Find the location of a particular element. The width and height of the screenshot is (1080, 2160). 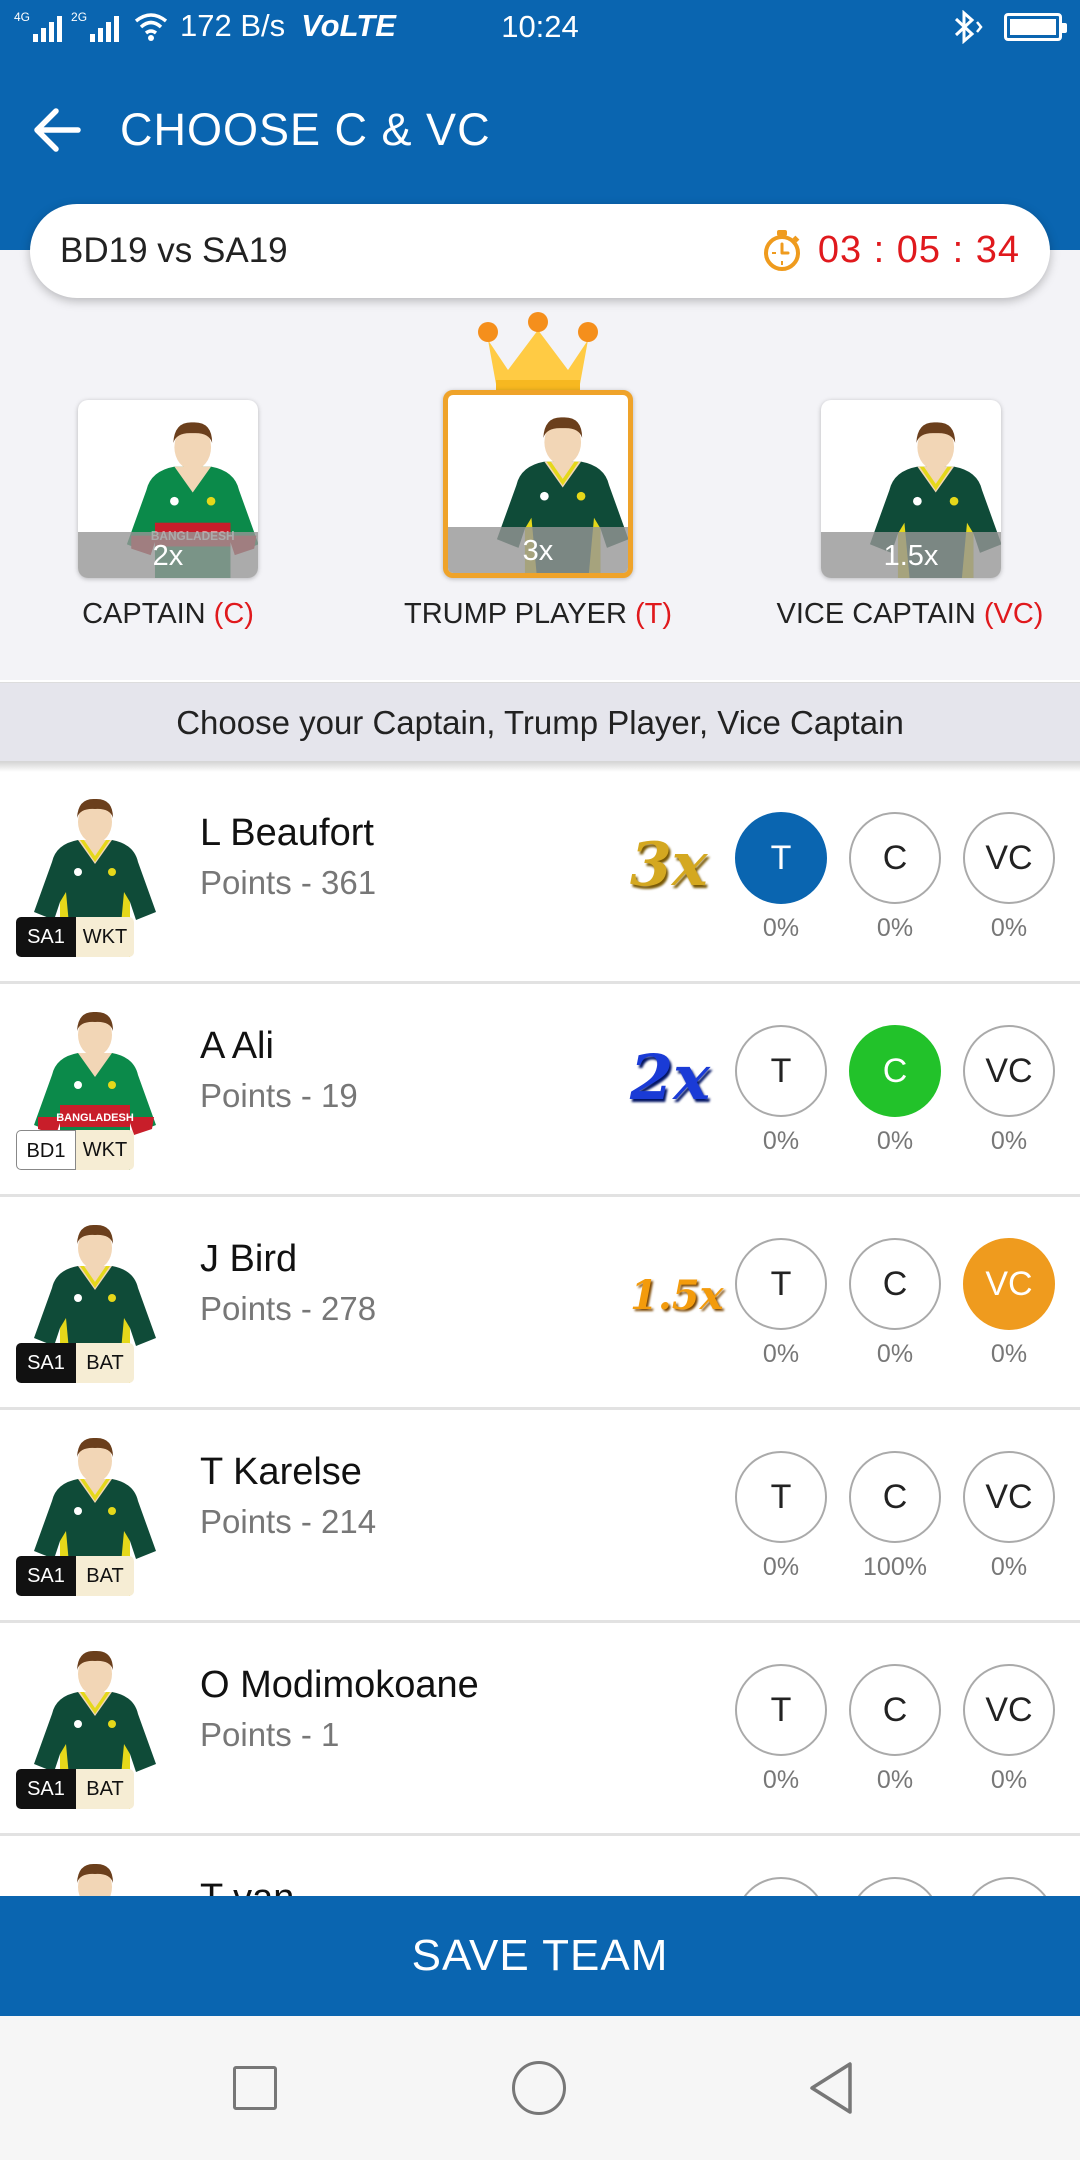

vice-captain-multiplier: 1.5x is located at coordinates (911, 555).